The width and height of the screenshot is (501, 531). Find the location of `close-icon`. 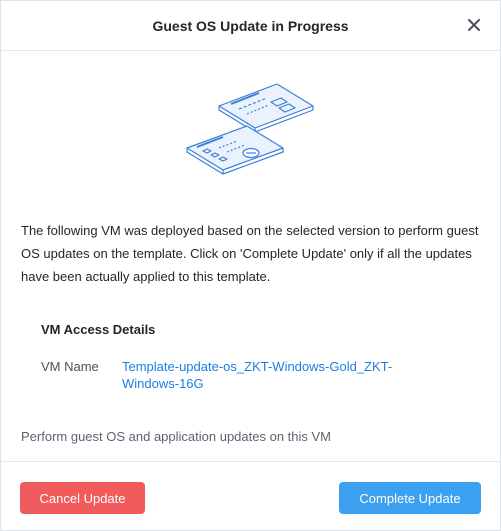

close-icon is located at coordinates (474, 25).